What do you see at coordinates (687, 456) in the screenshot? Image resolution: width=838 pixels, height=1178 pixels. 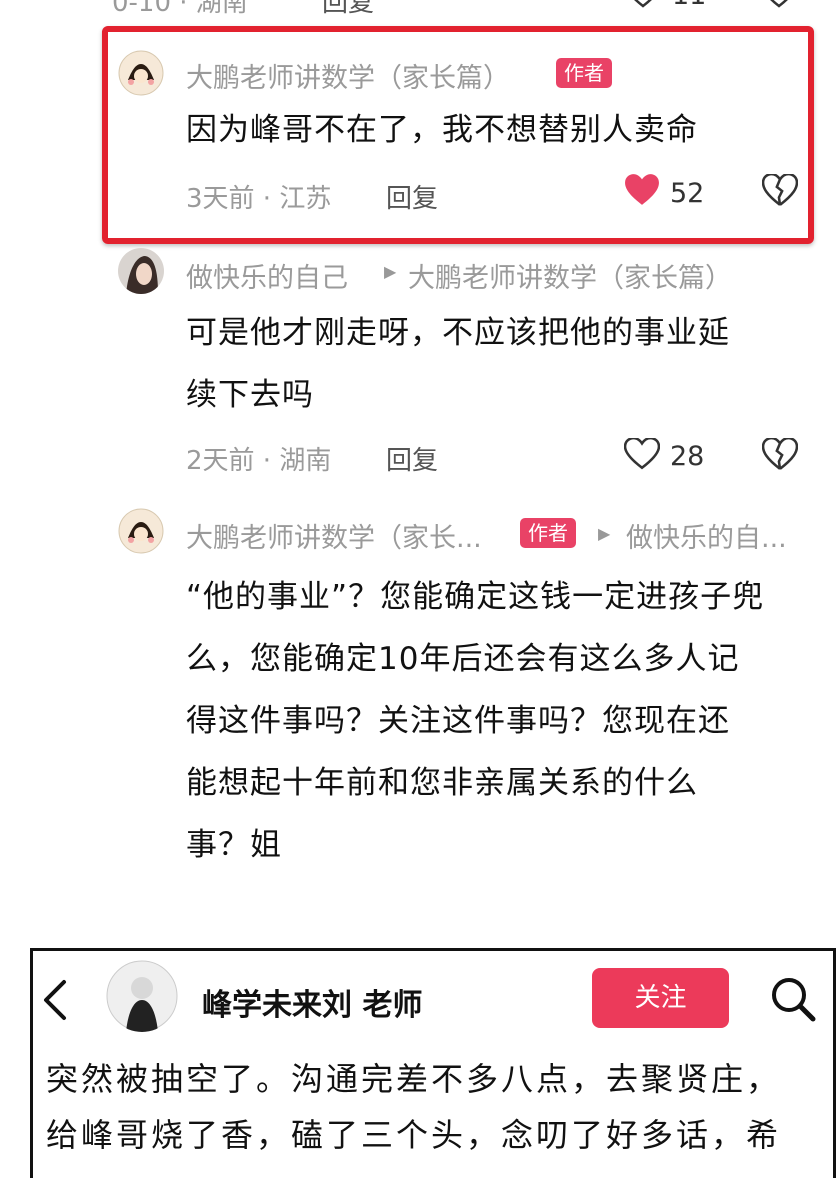 I see `like-count: 28` at bounding box center [687, 456].